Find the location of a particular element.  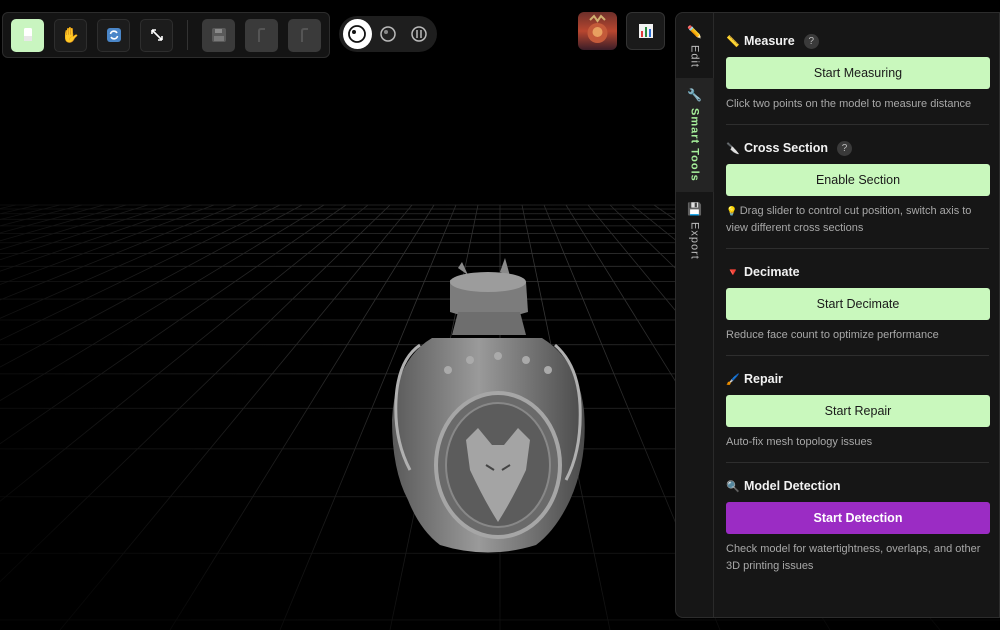

save-button is located at coordinates (218, 35).